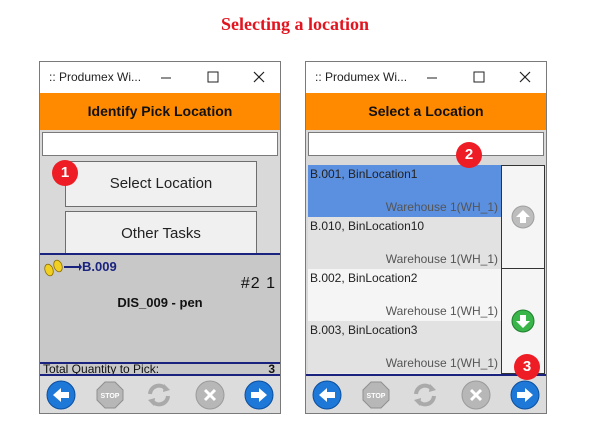 The height and width of the screenshot is (432, 590). What do you see at coordinates (258, 283) in the screenshot?
I see `pick-counter: #2 1` at bounding box center [258, 283].